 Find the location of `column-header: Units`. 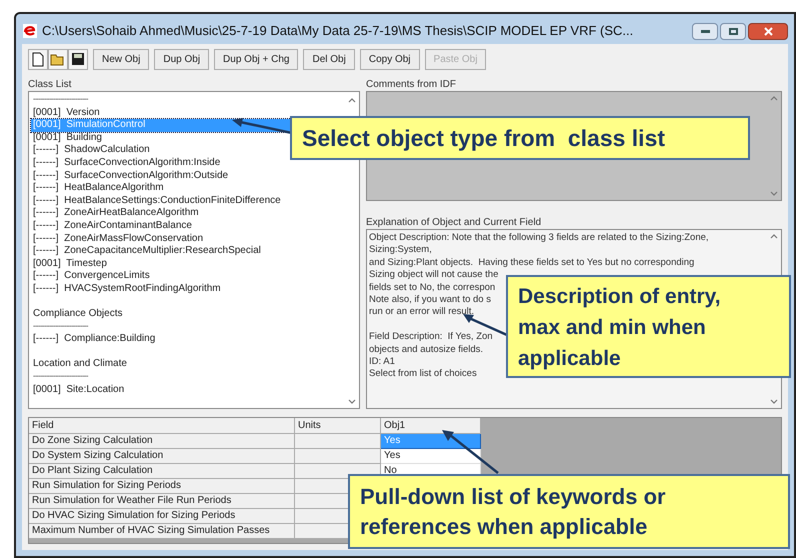

column-header: Units is located at coordinates (338, 426).